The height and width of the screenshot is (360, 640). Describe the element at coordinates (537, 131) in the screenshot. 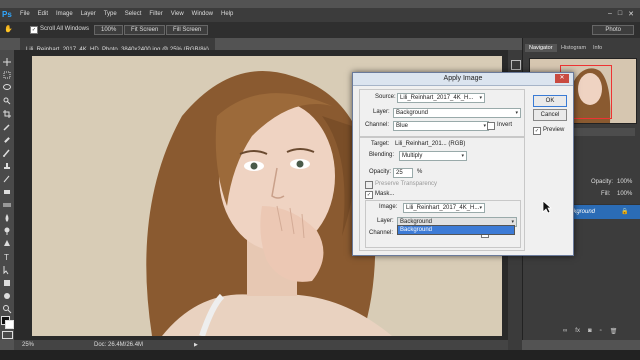

I see `preview-checkbox: ✓` at that location.